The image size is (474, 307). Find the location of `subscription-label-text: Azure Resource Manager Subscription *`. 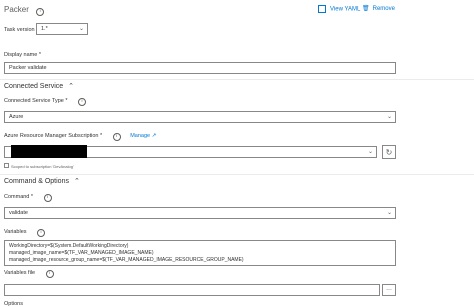

subscription-label-text: Azure Resource Manager Subscription * is located at coordinates (53, 136).